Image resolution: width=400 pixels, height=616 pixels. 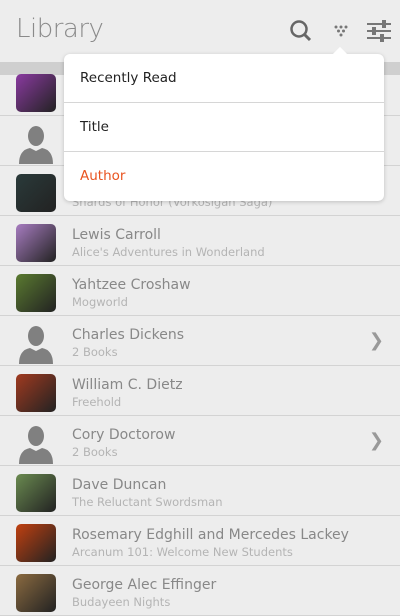 What do you see at coordinates (200, 341) in the screenshot?
I see `list-item: Charles Dickens 2 Books ❯` at bounding box center [200, 341].